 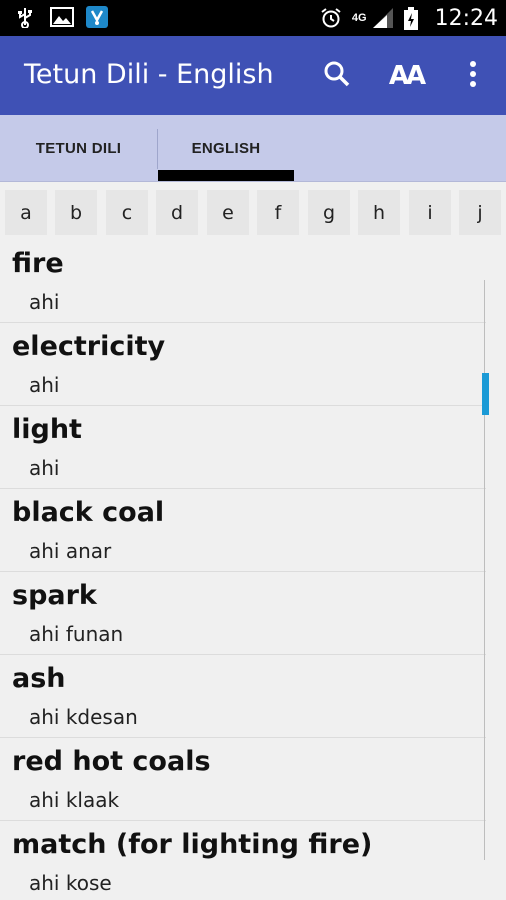 I want to click on more-options-button, so click(x=473, y=76).